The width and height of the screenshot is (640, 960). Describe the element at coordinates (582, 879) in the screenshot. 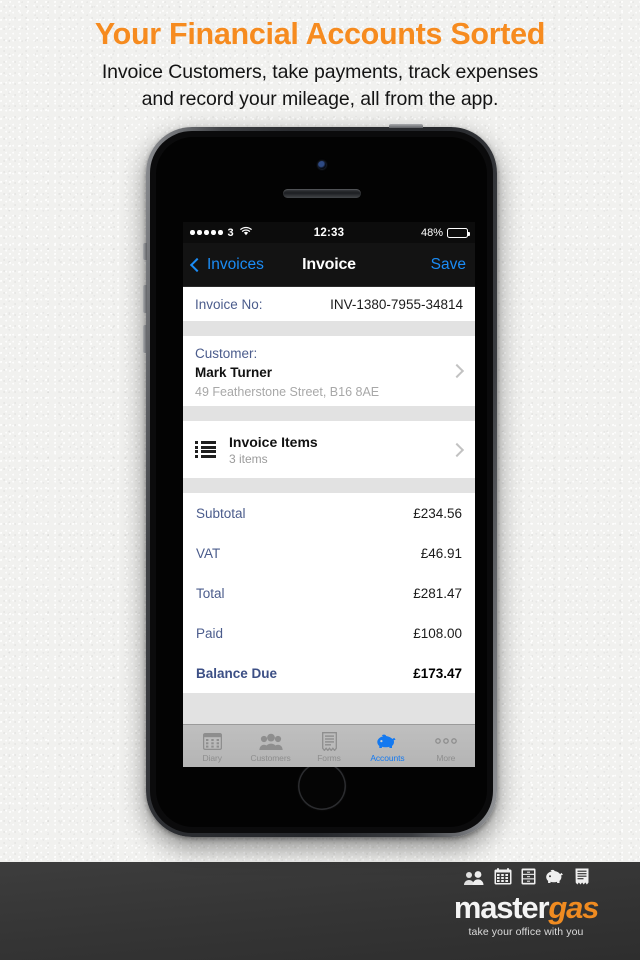

I see `receipt-icon` at that location.